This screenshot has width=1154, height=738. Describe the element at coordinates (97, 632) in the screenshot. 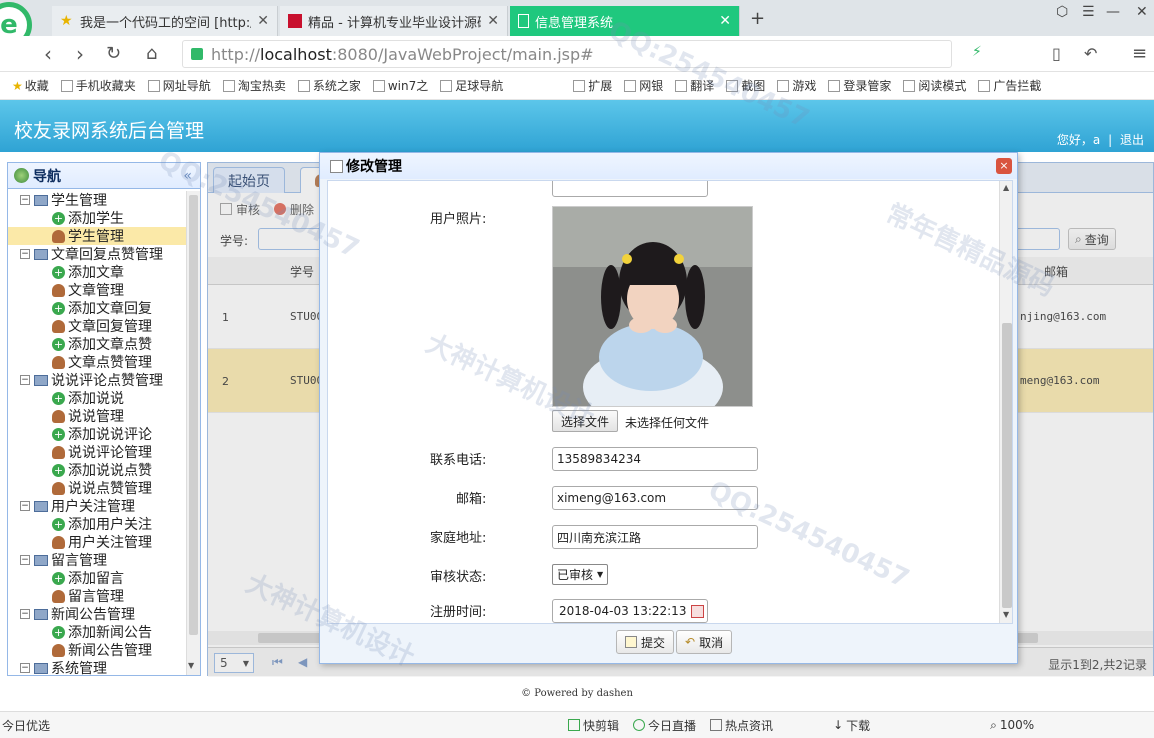

I see `nav-item: + 添加新闻公告` at that location.